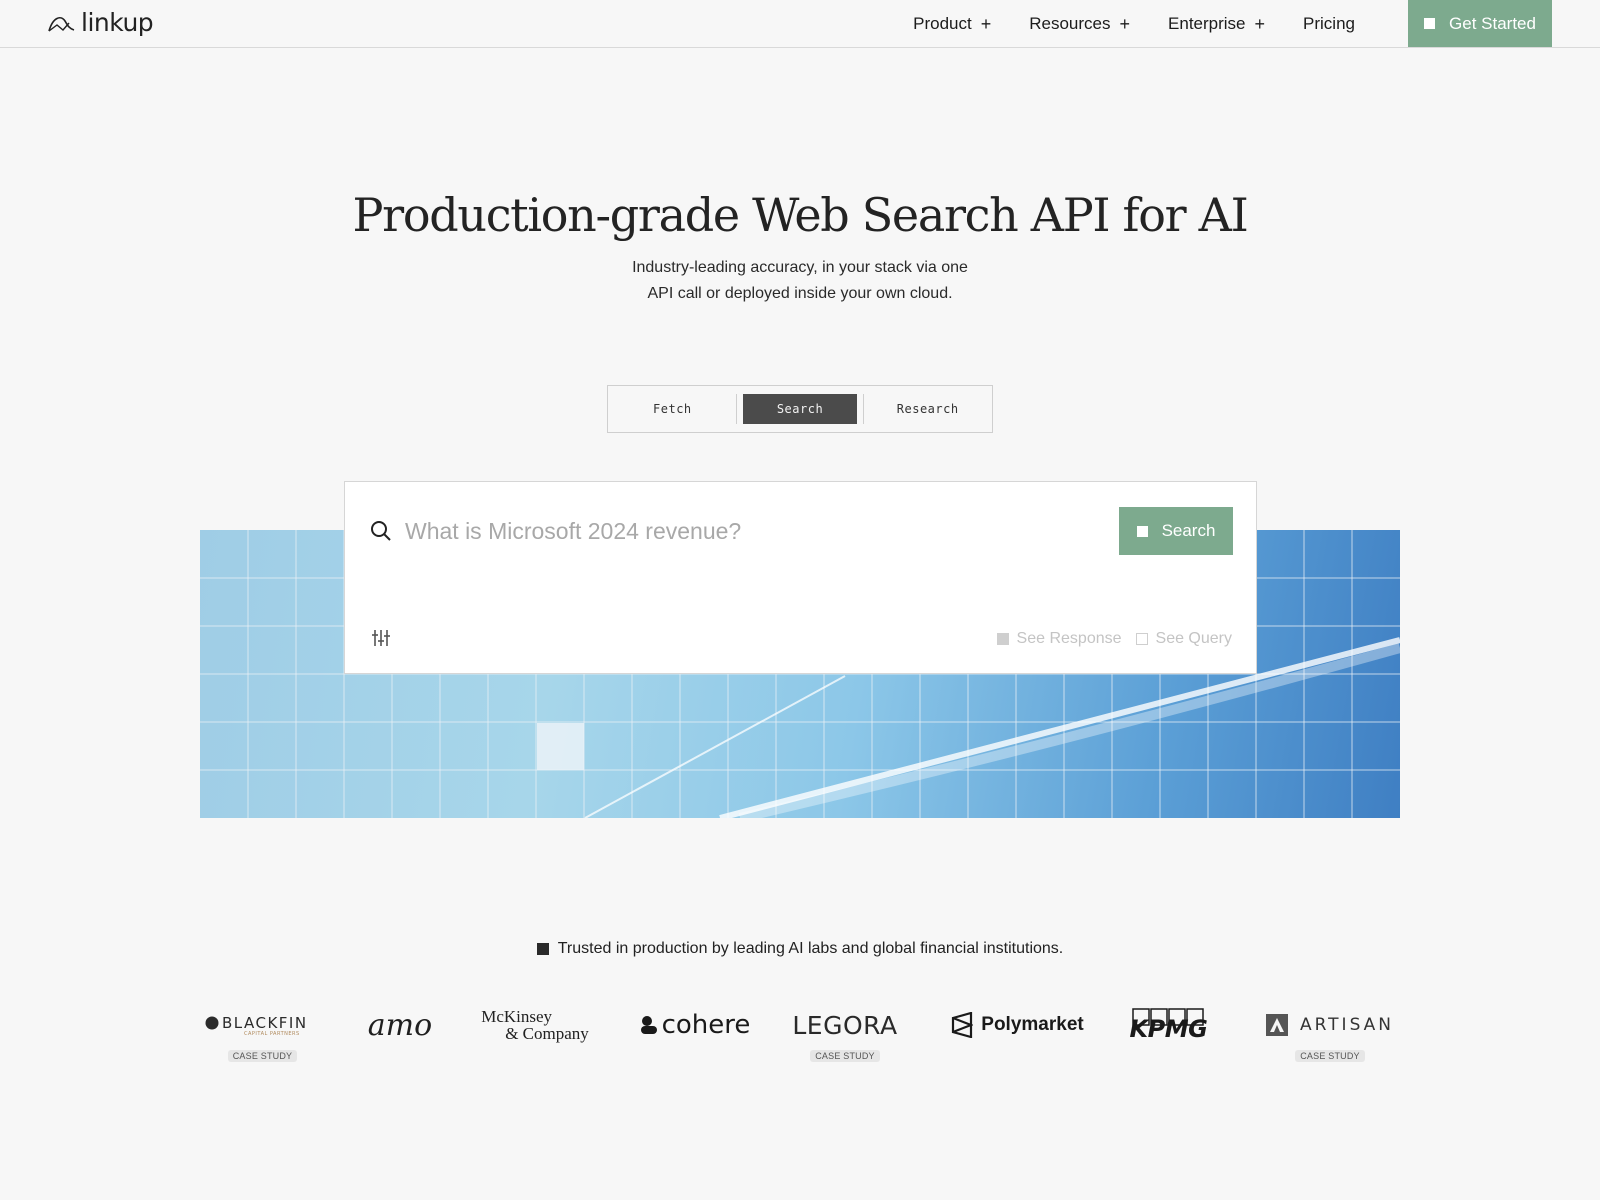 This screenshot has width=1600, height=1200. I want to click on square-bullet-icon, so click(542, 949).